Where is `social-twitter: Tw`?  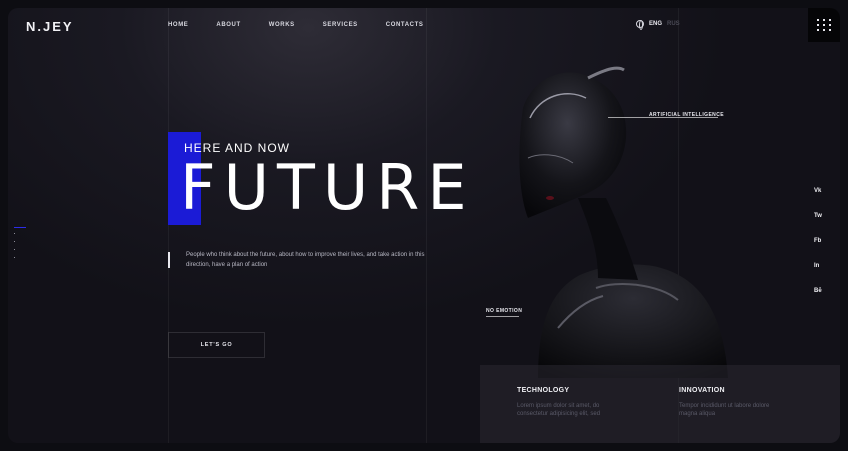
social-twitter: Tw is located at coordinates (818, 216).